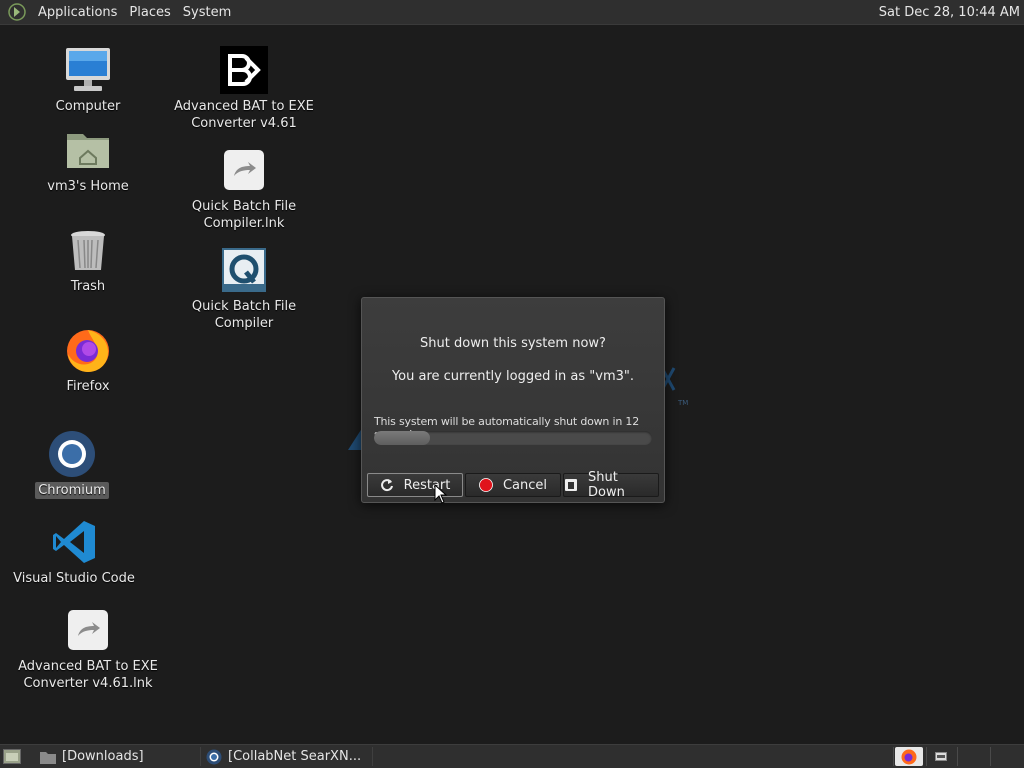 The image size is (1024, 768). I want to click on countdown-progress-bar, so click(513, 438).